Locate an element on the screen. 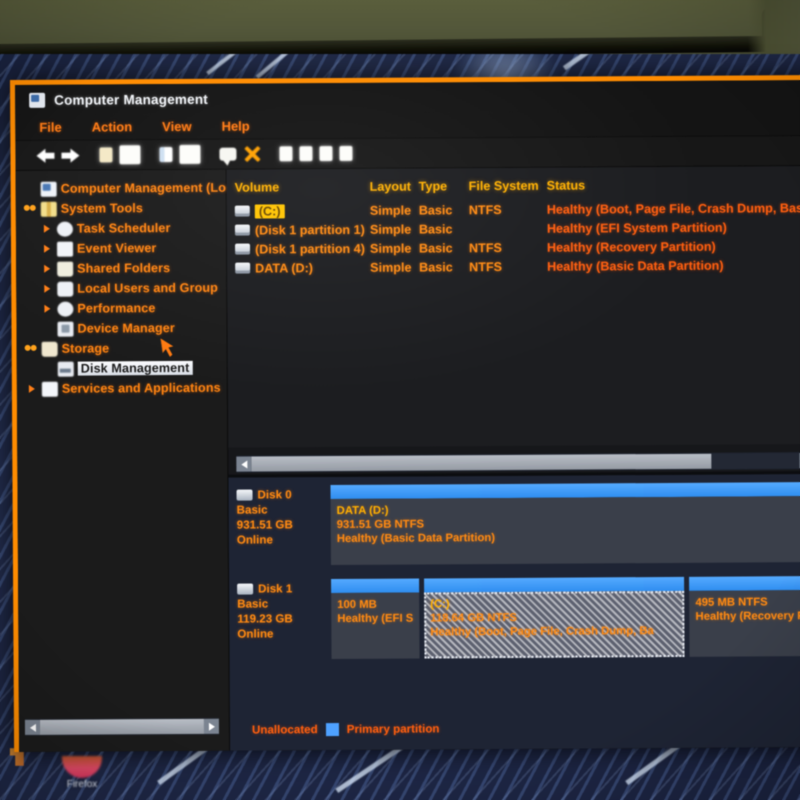 The width and height of the screenshot is (800, 800). tree-item-local-users-and-groups: Local Users and Group is located at coordinates (123, 288).